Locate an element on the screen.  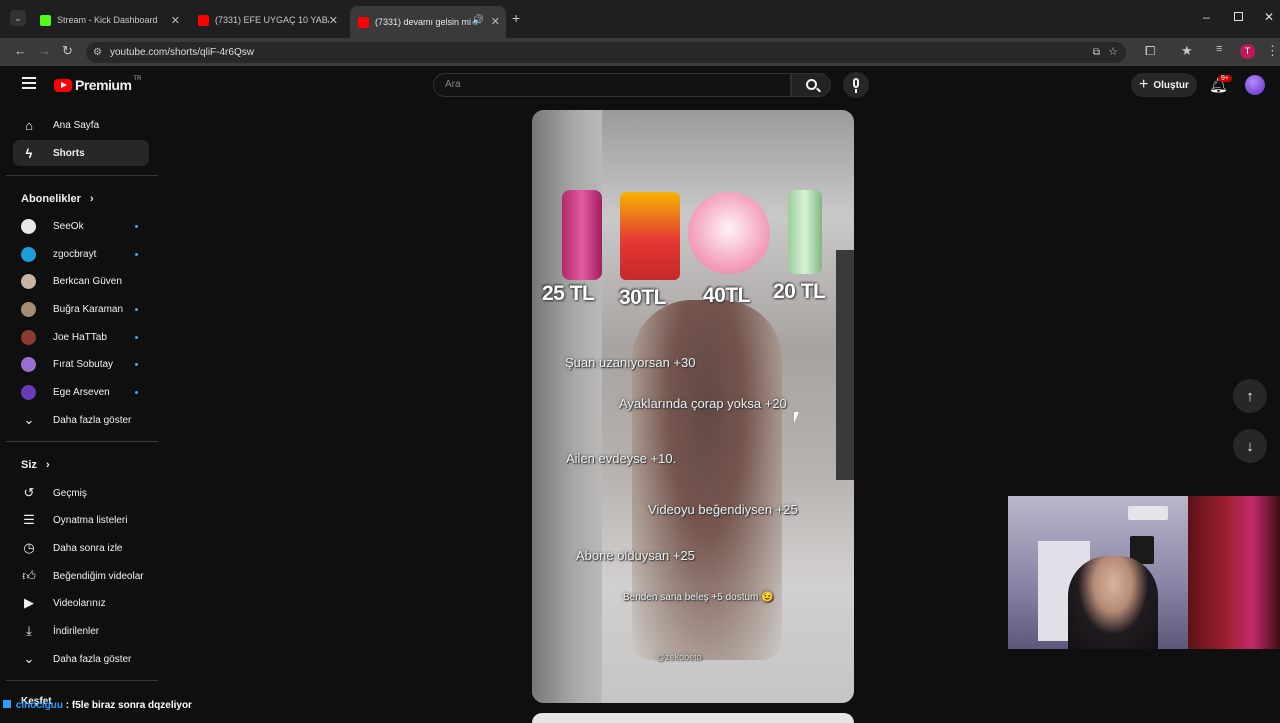
sidebar-item-label: Fırat Sobutay is located at coordinates (83, 364).